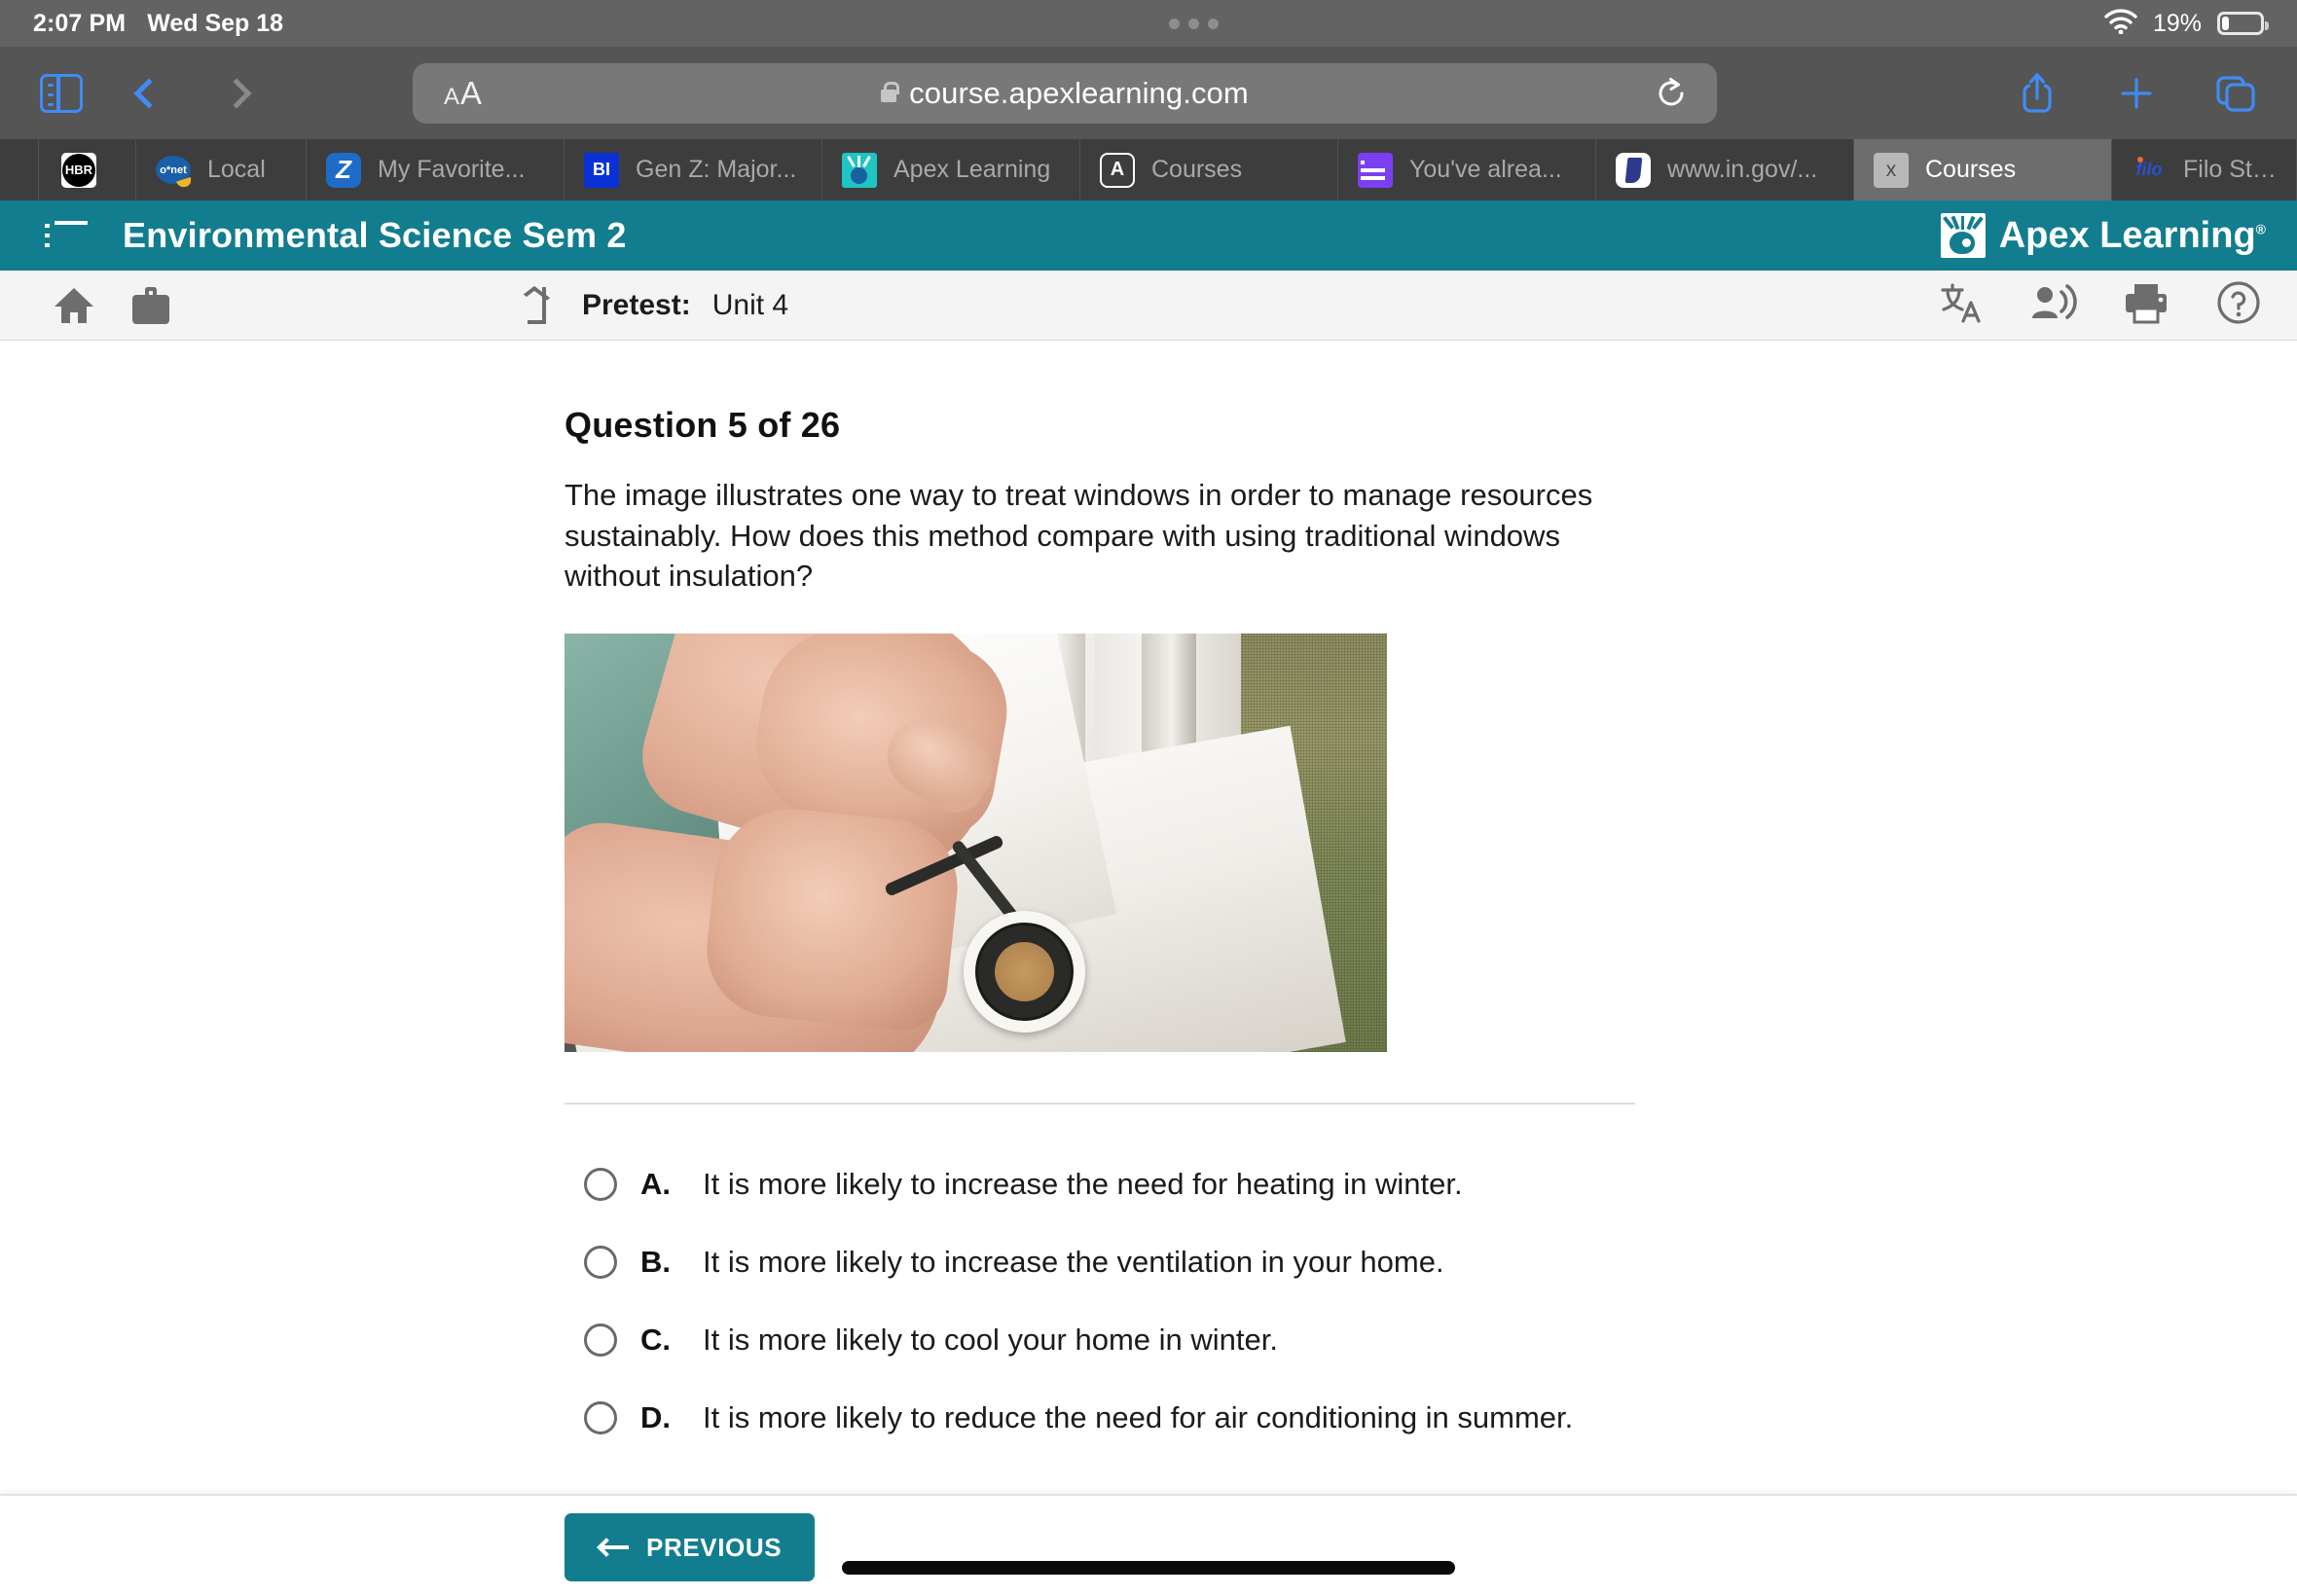 The image size is (2297, 1596). What do you see at coordinates (2238, 305) in the screenshot?
I see `help-icon` at bounding box center [2238, 305].